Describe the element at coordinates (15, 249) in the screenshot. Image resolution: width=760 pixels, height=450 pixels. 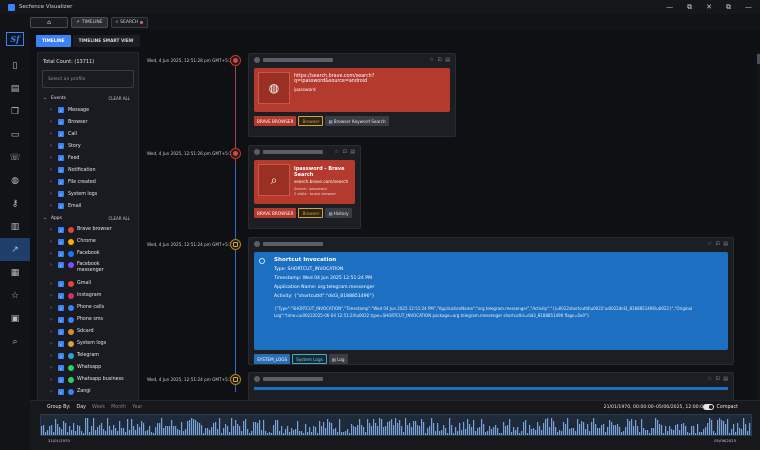
I see `timeline-icon: ↗` at that location.